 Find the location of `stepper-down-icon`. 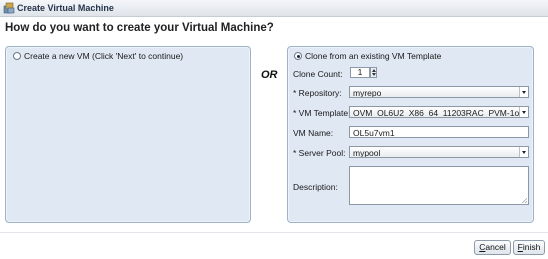

stepper-down-icon is located at coordinates (374, 74).